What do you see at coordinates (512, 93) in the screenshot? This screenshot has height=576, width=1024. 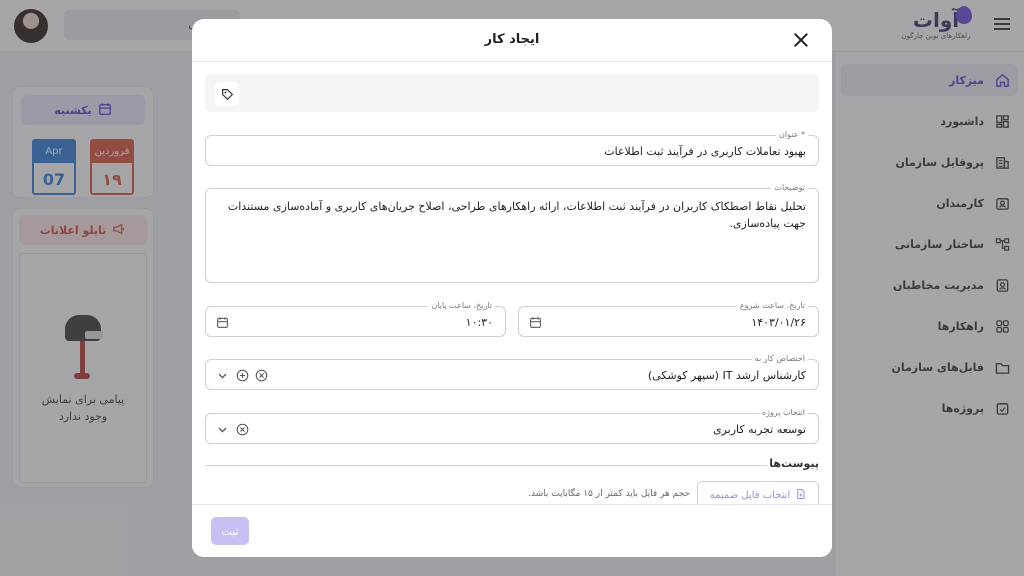 I see `tag-bar` at bounding box center [512, 93].